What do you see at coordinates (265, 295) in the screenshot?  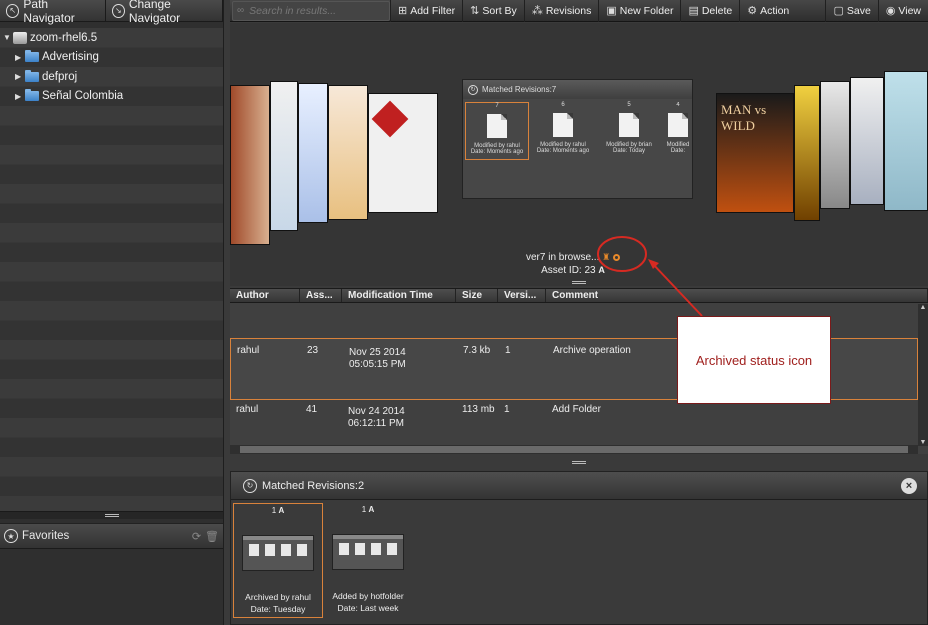 I see `column-header-author: Author` at bounding box center [265, 295].